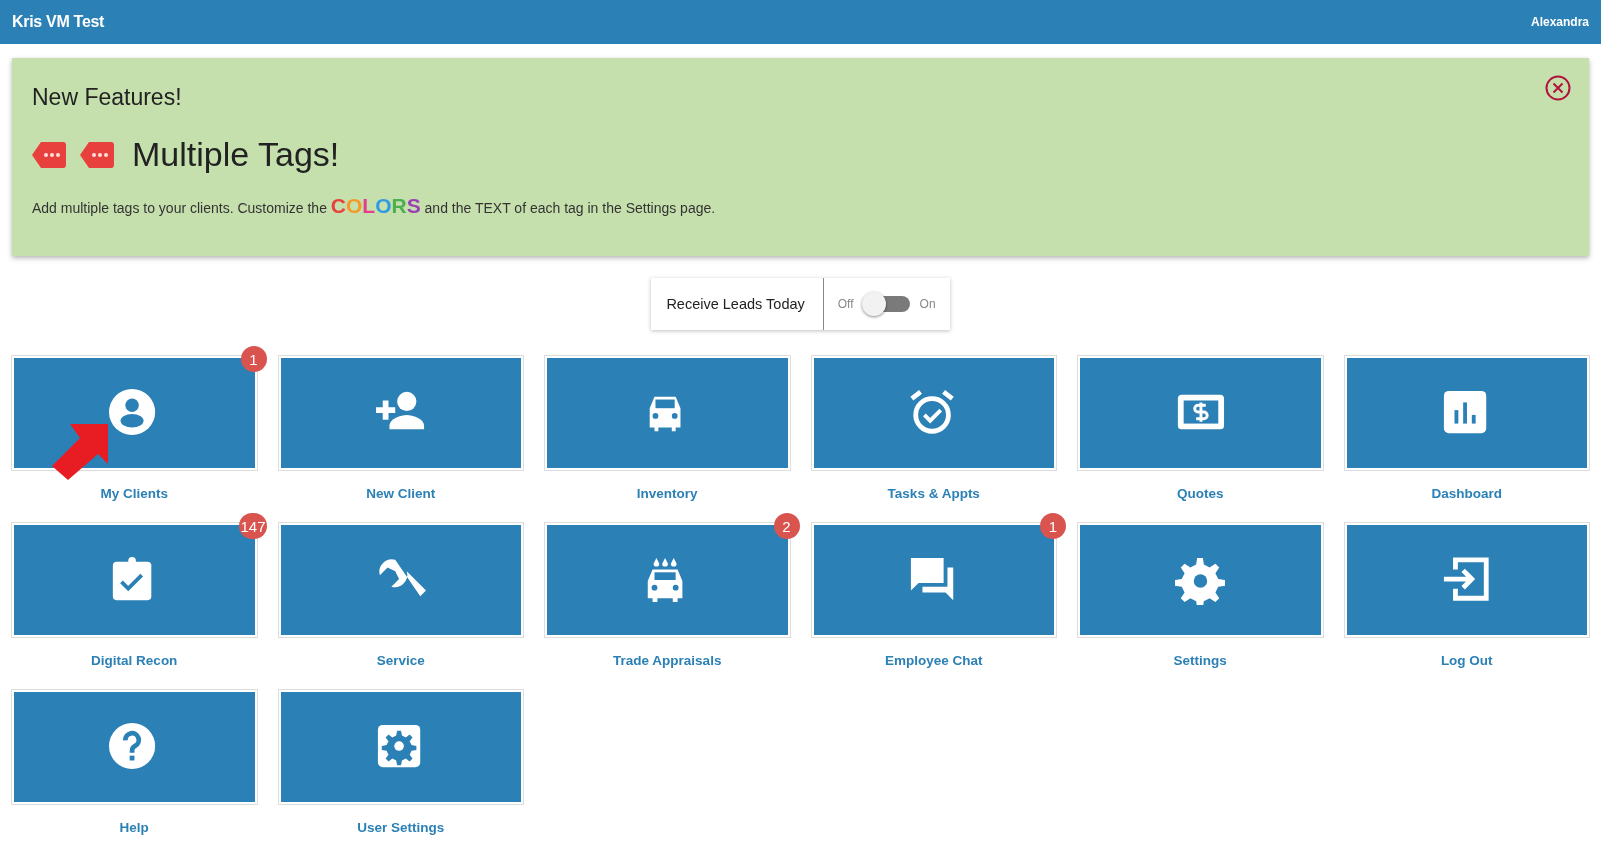  Describe the element at coordinates (134, 660) in the screenshot. I see `tile-label: Digital Recon` at that location.